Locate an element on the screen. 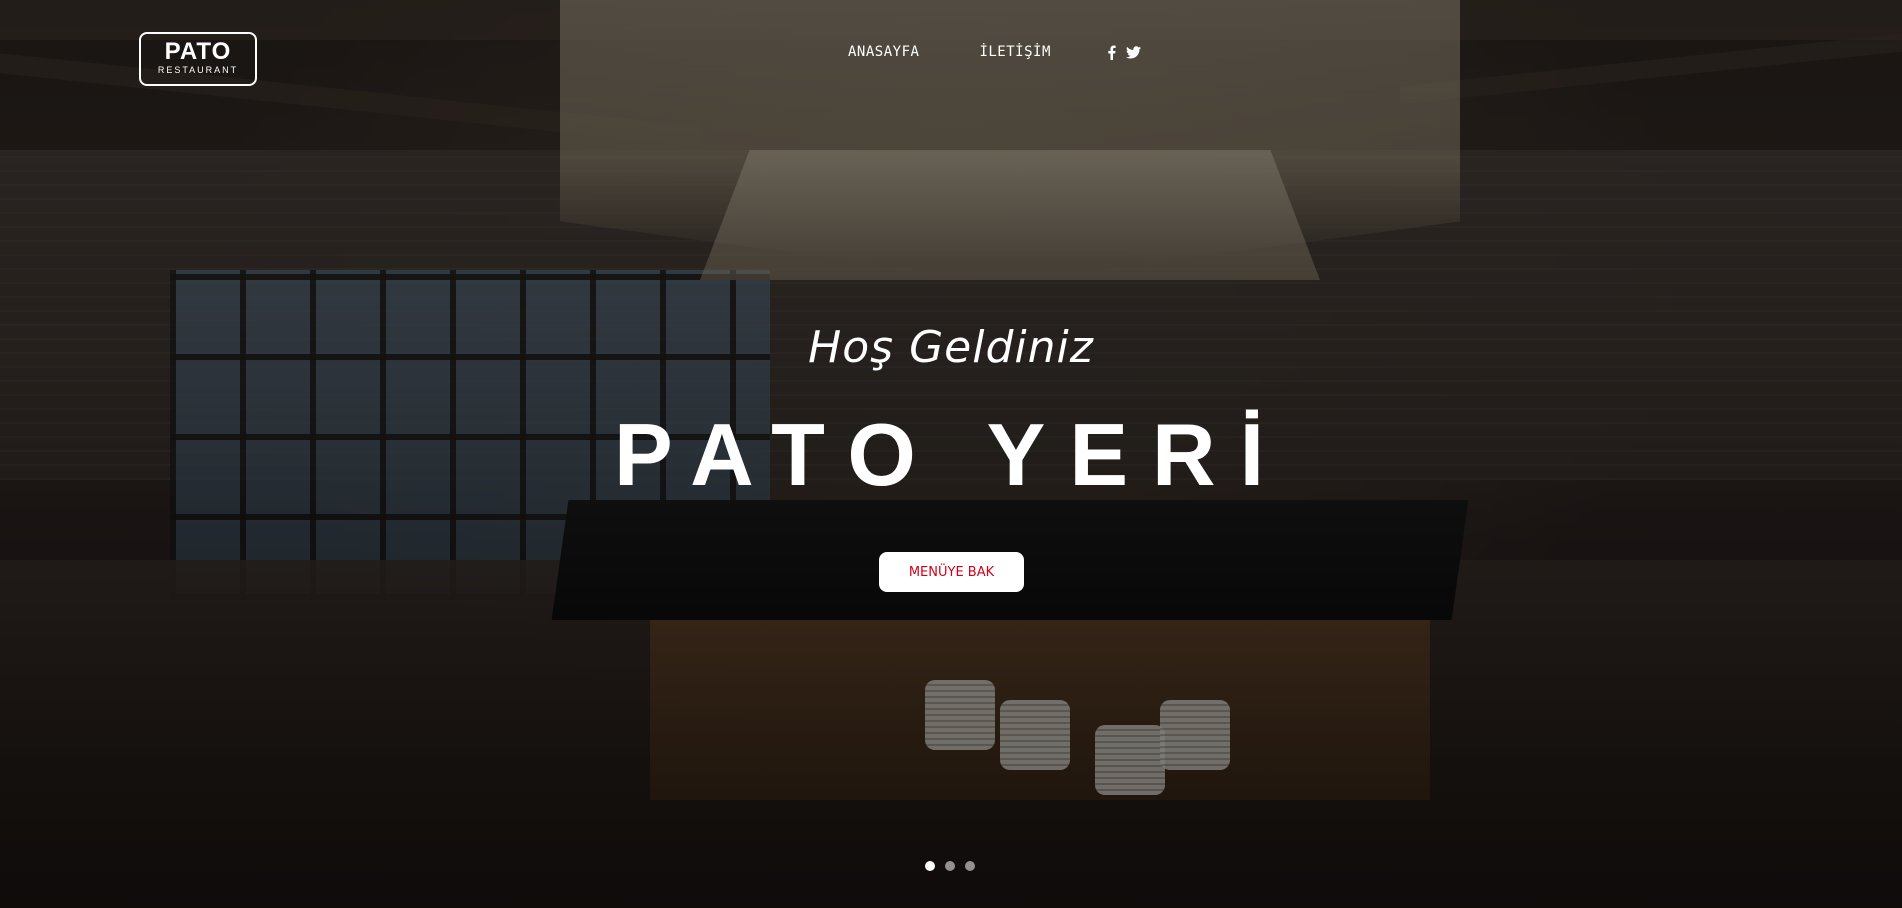  nav-item-iletisim: İLETİŞİM is located at coordinates (1014, 52).